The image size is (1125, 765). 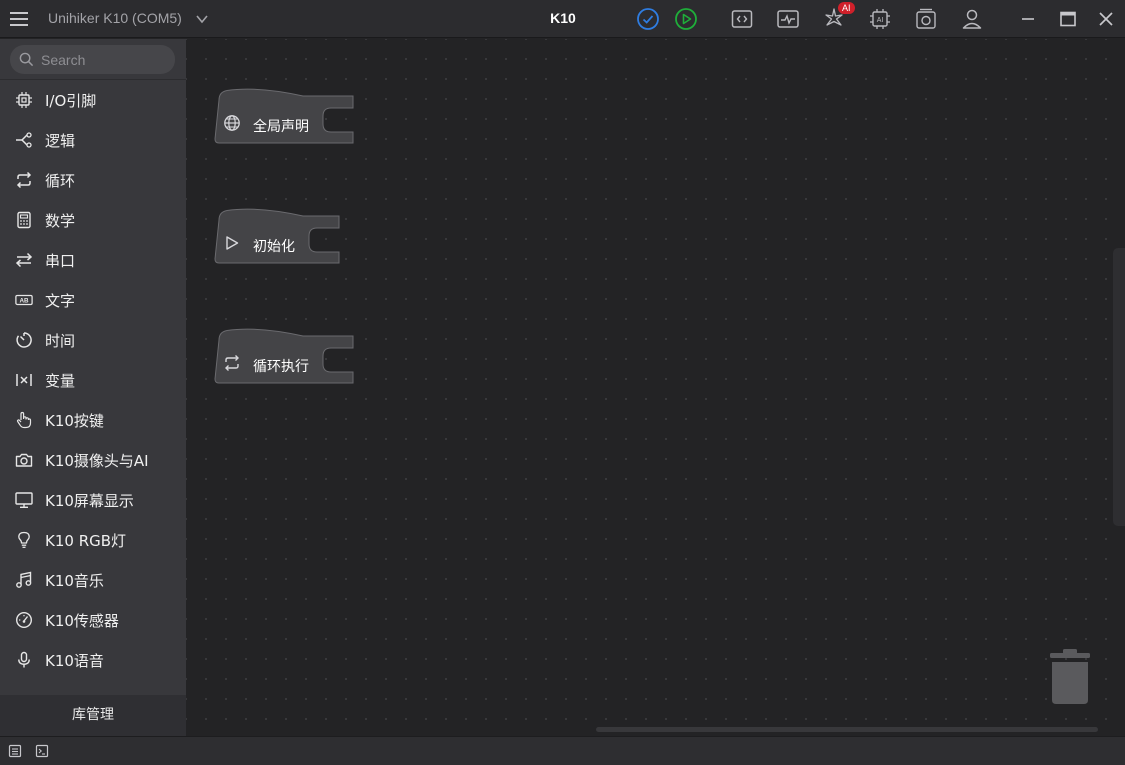 What do you see at coordinates (847, 729) in the screenshot?
I see `horizontal-scrollbar` at bounding box center [847, 729].